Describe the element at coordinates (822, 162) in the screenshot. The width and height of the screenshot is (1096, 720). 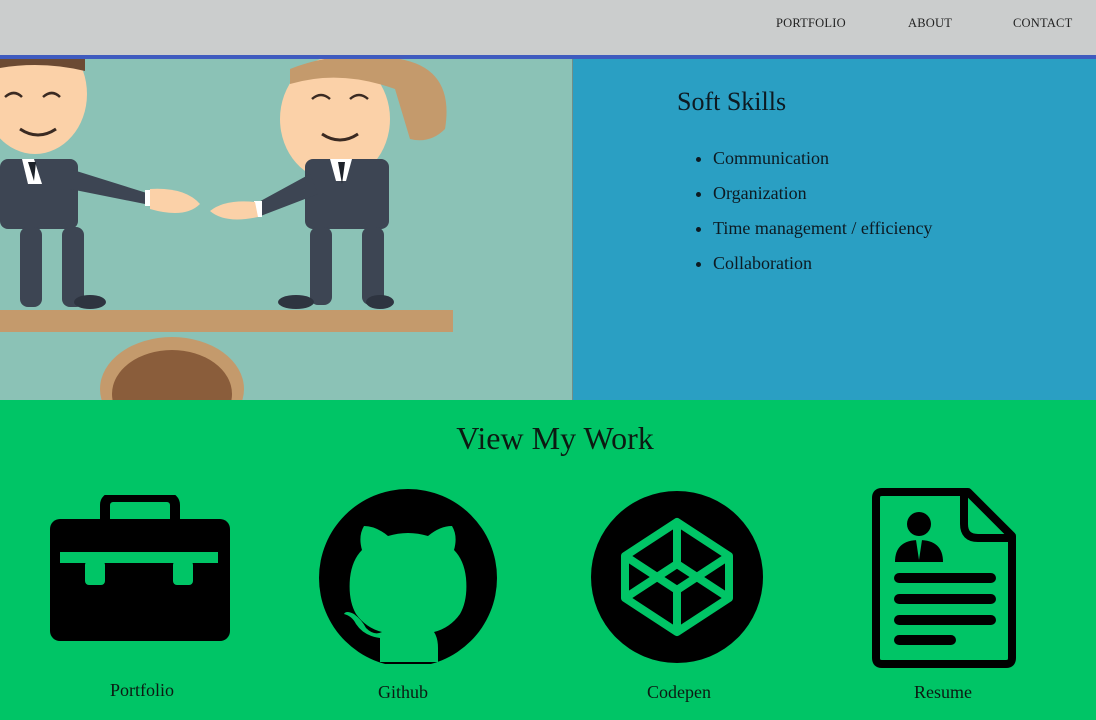
I see `skill-item: Communication` at that location.